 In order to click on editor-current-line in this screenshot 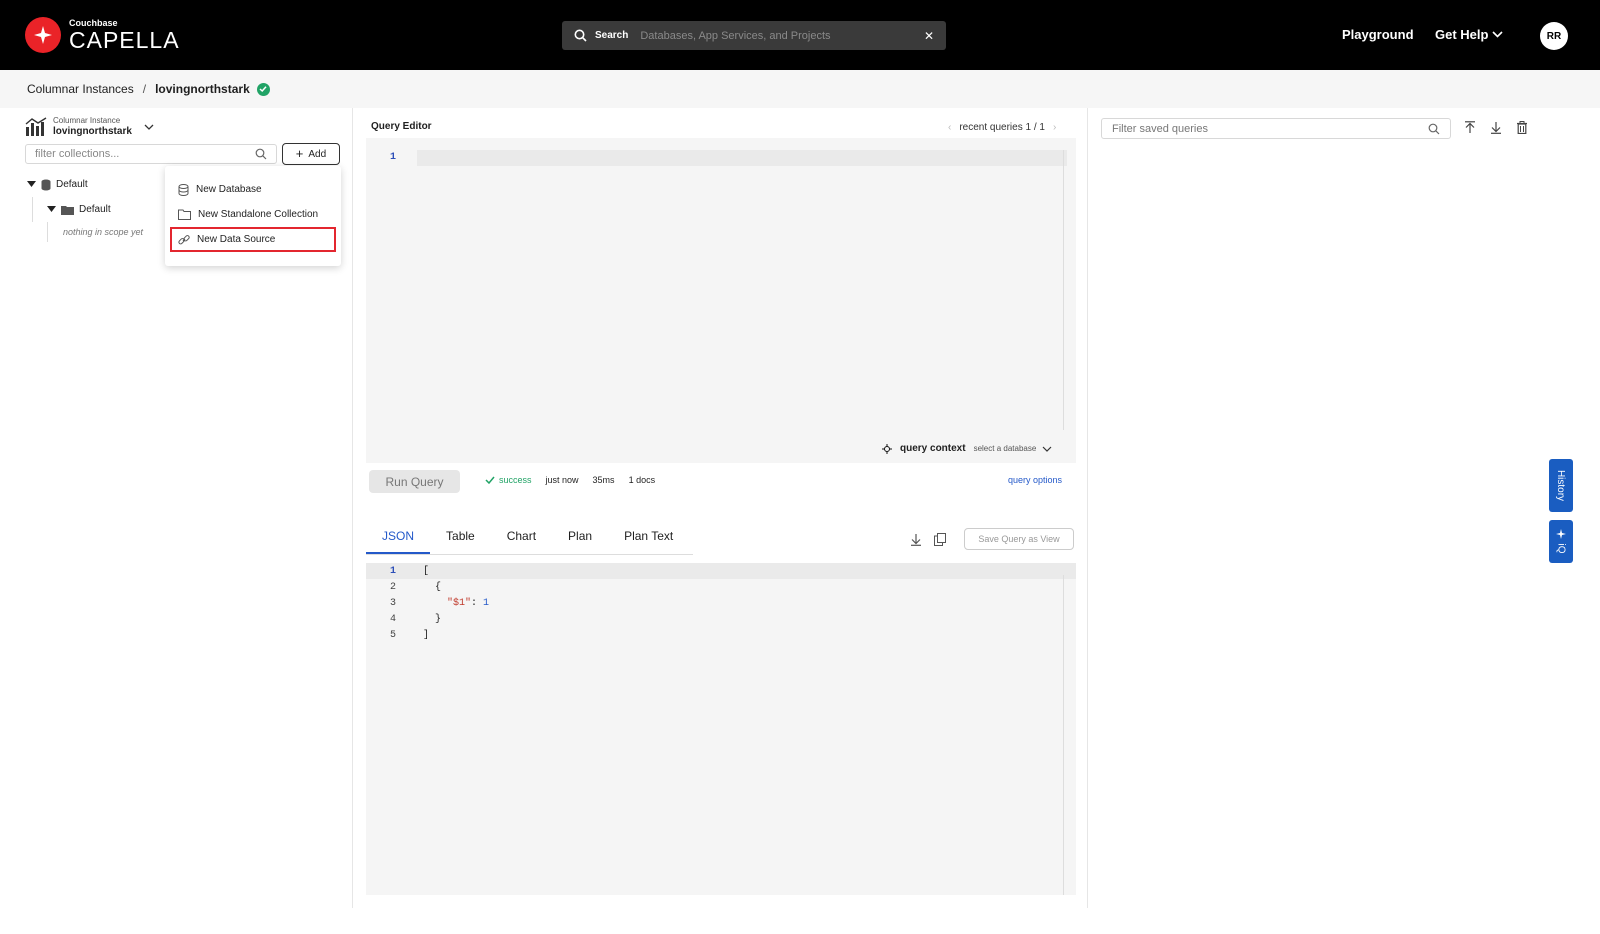, I will do `click(742, 158)`.